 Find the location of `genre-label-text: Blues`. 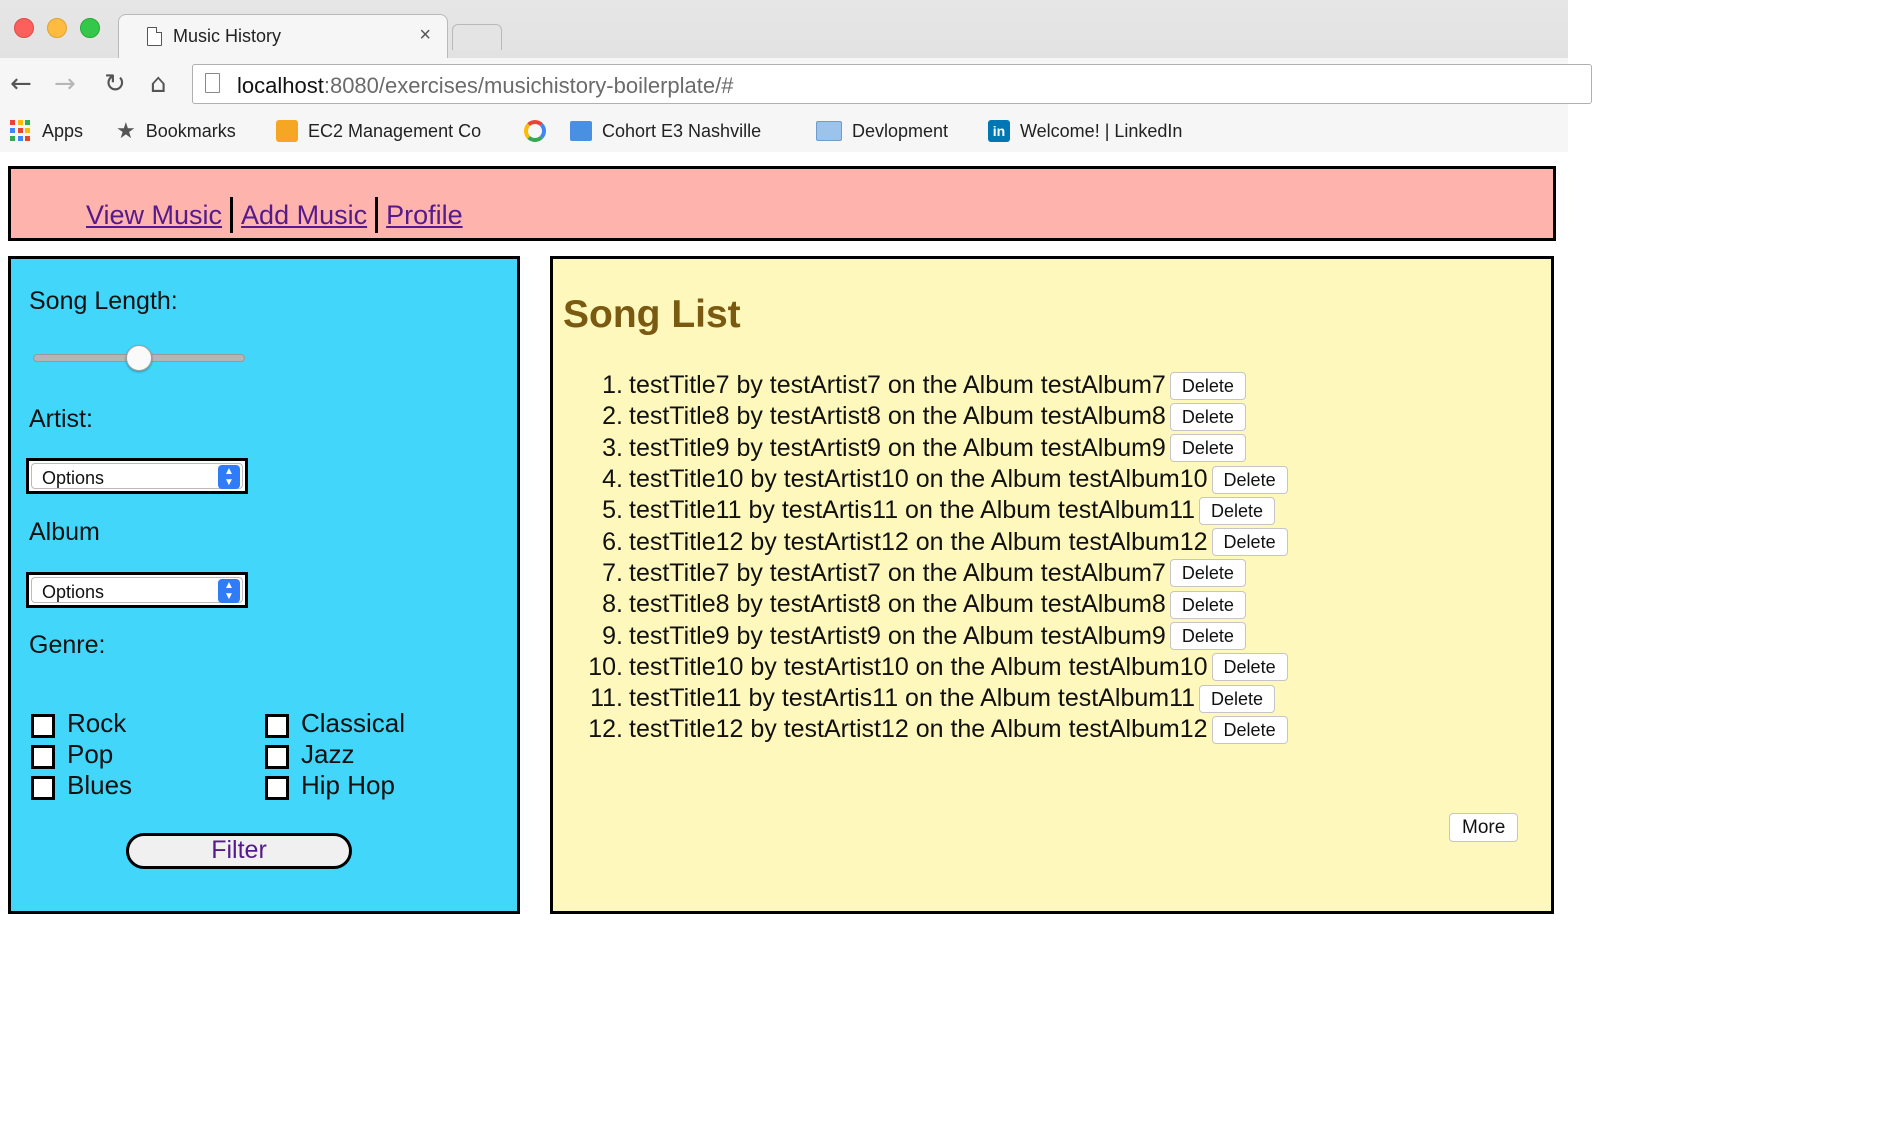

genre-label-text: Blues is located at coordinates (100, 785).